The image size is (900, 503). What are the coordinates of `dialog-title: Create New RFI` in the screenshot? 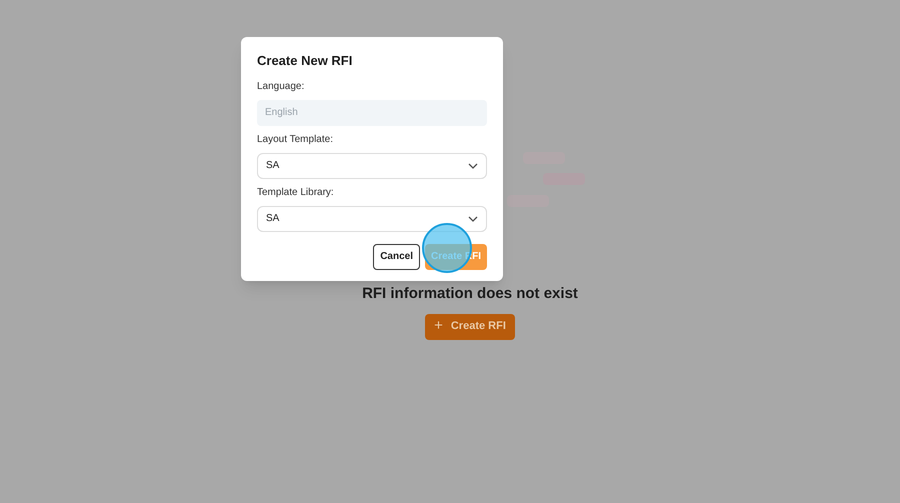 It's located at (305, 61).